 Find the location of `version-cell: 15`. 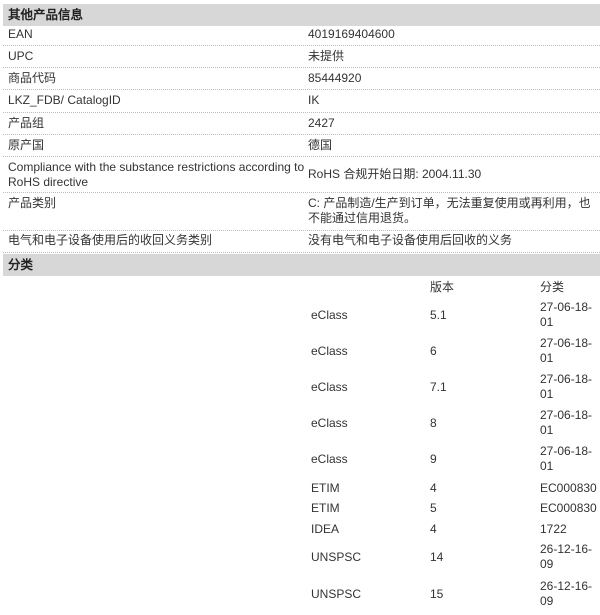

version-cell: 15 is located at coordinates (437, 594).